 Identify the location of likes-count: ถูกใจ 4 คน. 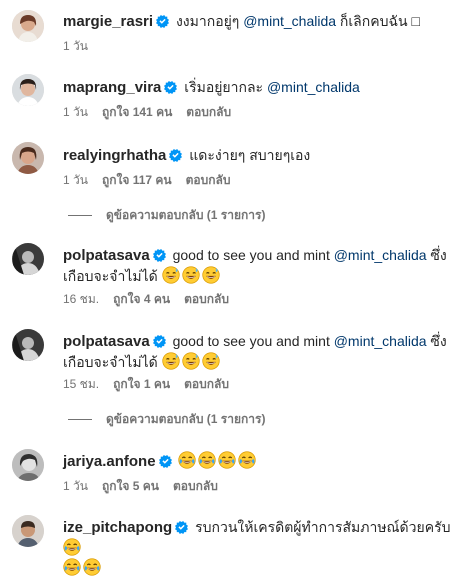
(141, 299).